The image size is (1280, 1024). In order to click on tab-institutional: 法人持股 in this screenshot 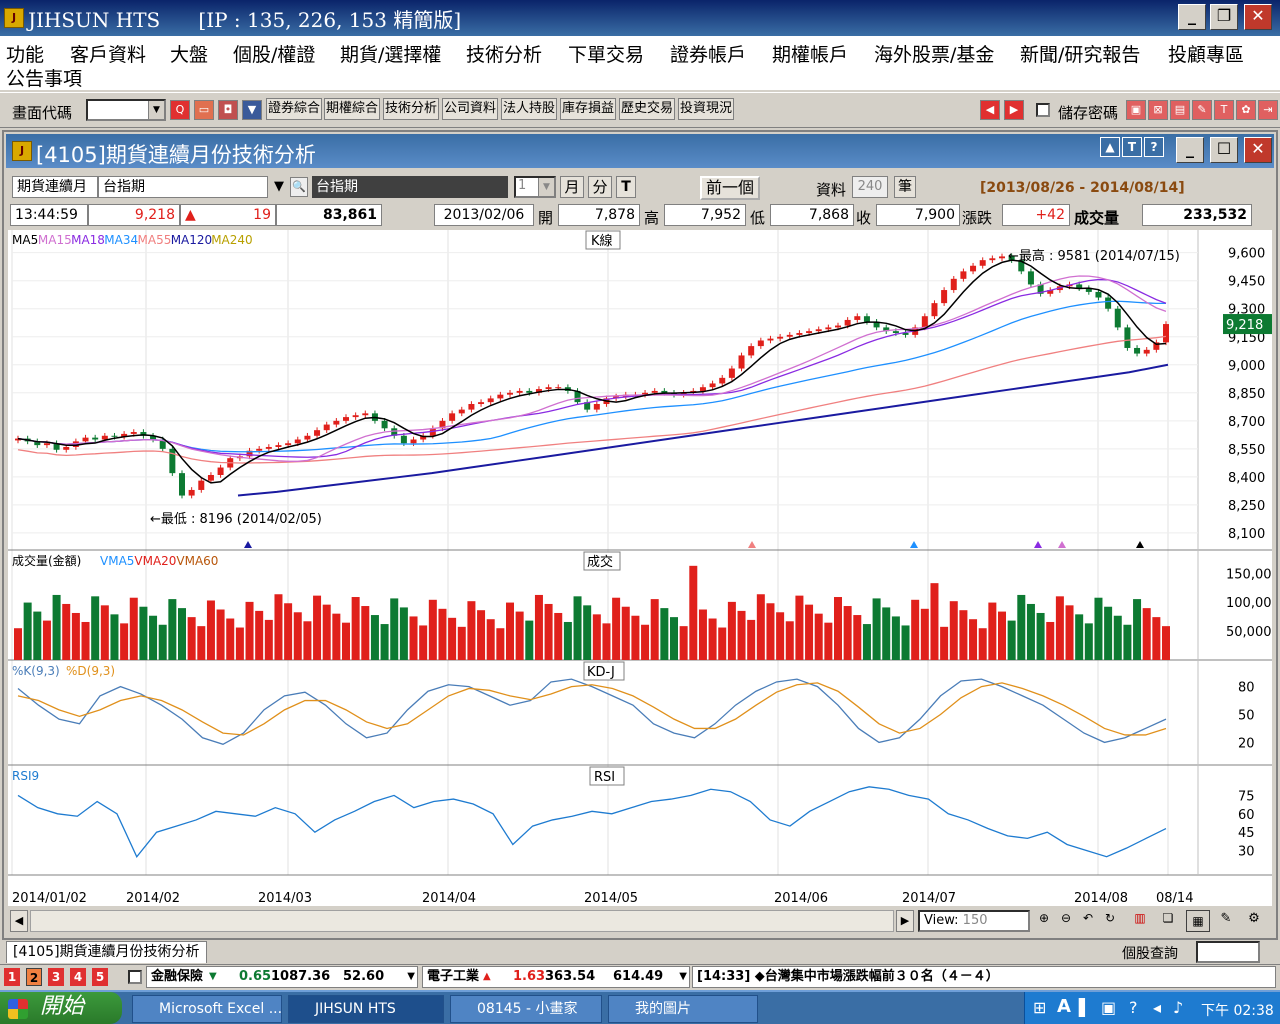, I will do `click(529, 109)`.